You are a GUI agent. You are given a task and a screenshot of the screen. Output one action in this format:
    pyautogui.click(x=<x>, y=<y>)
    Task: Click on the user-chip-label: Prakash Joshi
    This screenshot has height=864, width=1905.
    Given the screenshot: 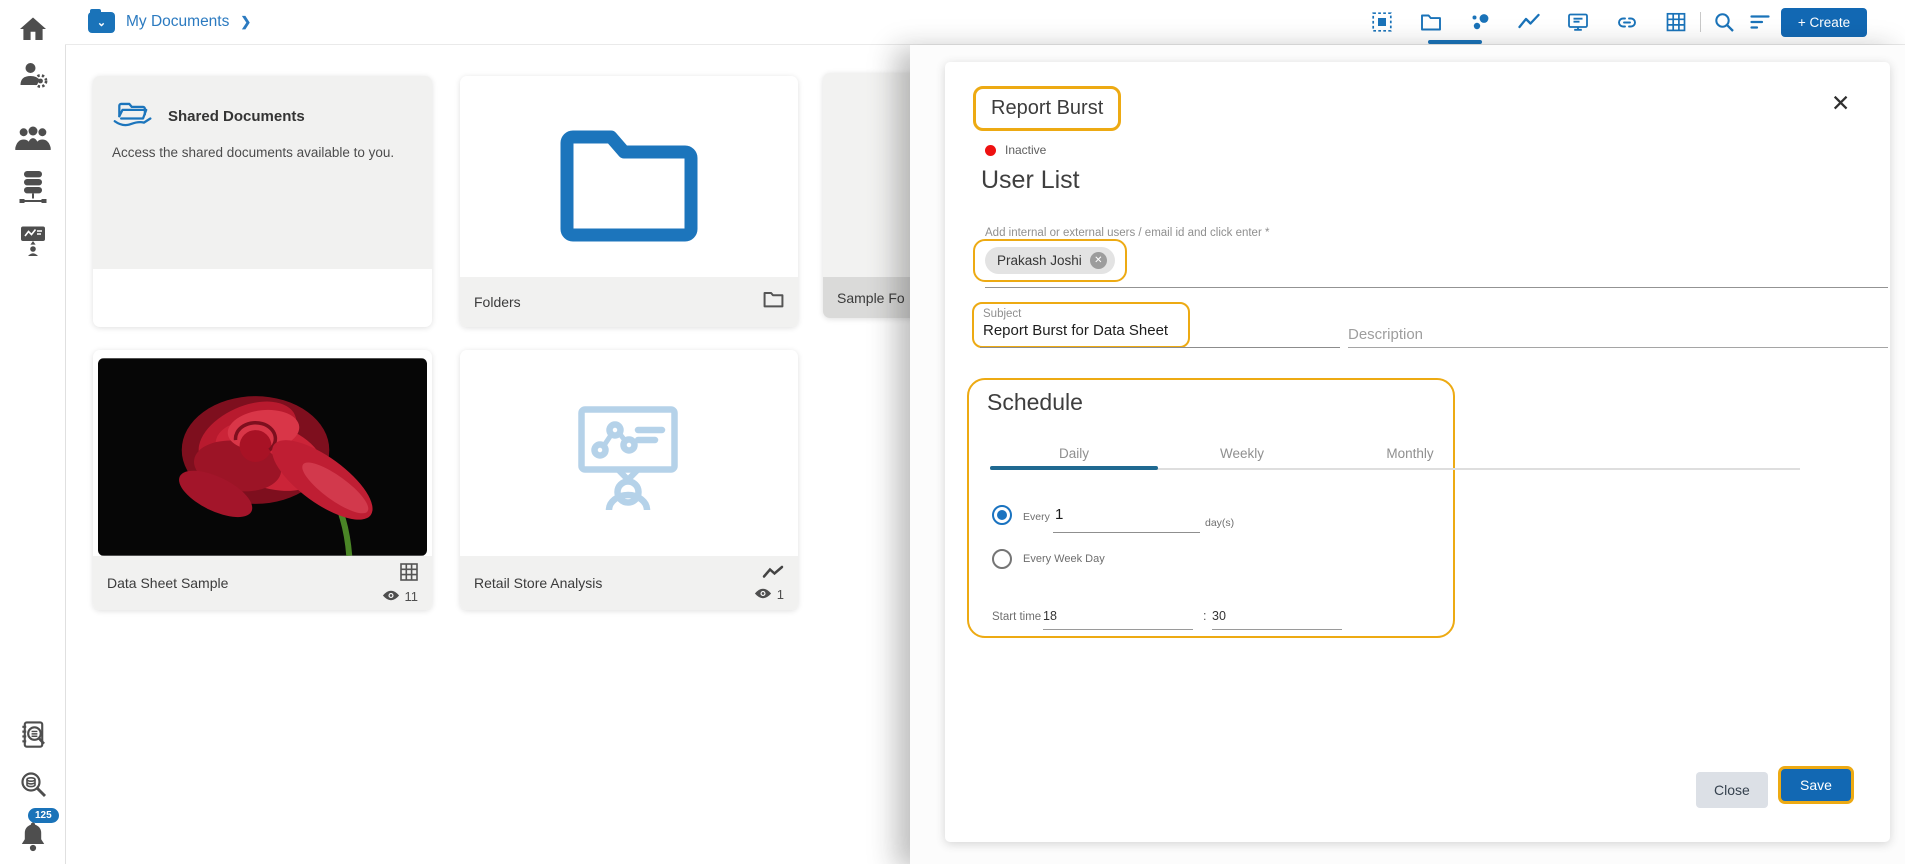 What is the action you would take?
    pyautogui.click(x=1039, y=260)
    